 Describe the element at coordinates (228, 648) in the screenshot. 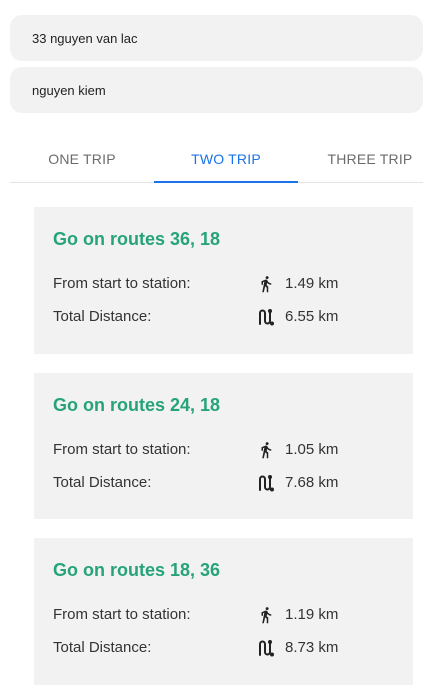

I see `total-distance-row: Total Distance: 8.73 km` at that location.